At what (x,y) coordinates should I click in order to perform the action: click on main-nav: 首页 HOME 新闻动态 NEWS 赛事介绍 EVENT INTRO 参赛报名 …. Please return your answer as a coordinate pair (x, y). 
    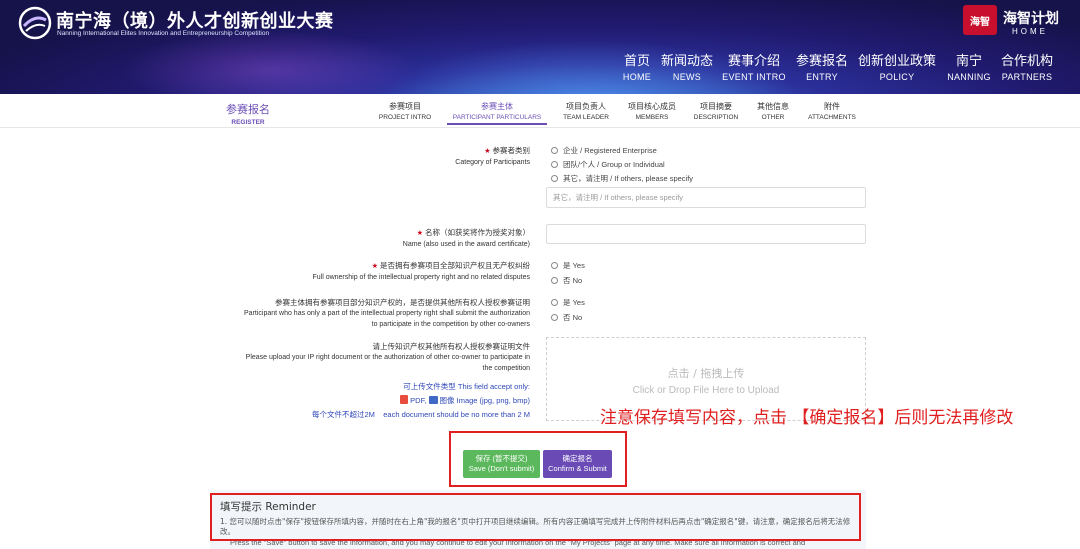
    Looking at the image, I should click on (540, 70).